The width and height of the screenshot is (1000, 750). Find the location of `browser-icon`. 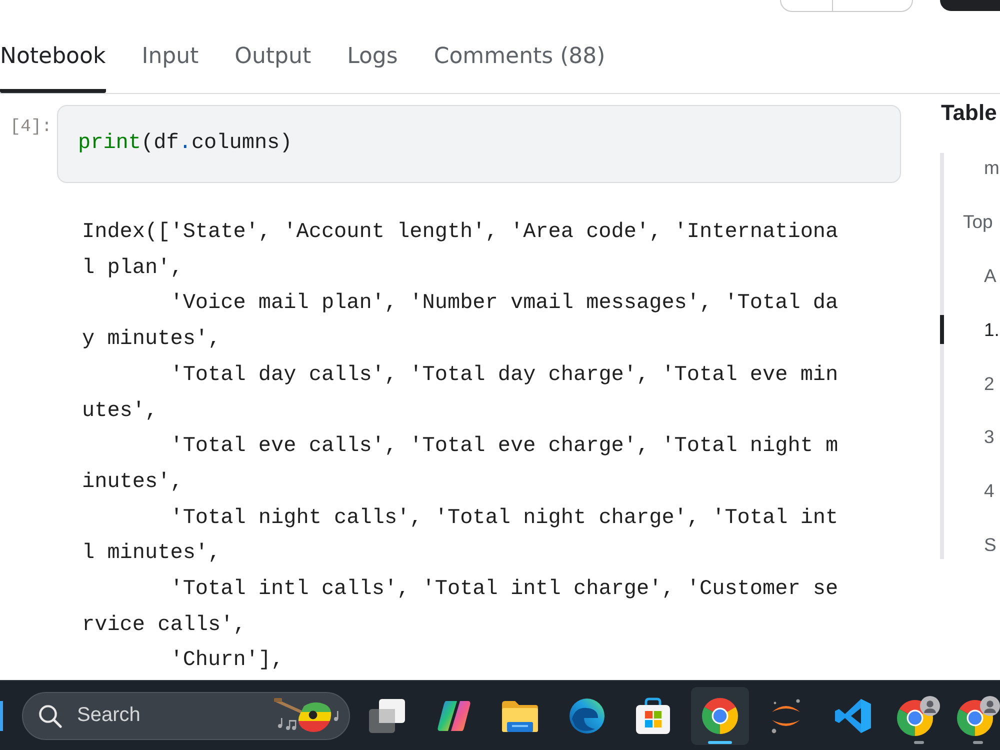

browser-icon is located at coordinates (720, 716).